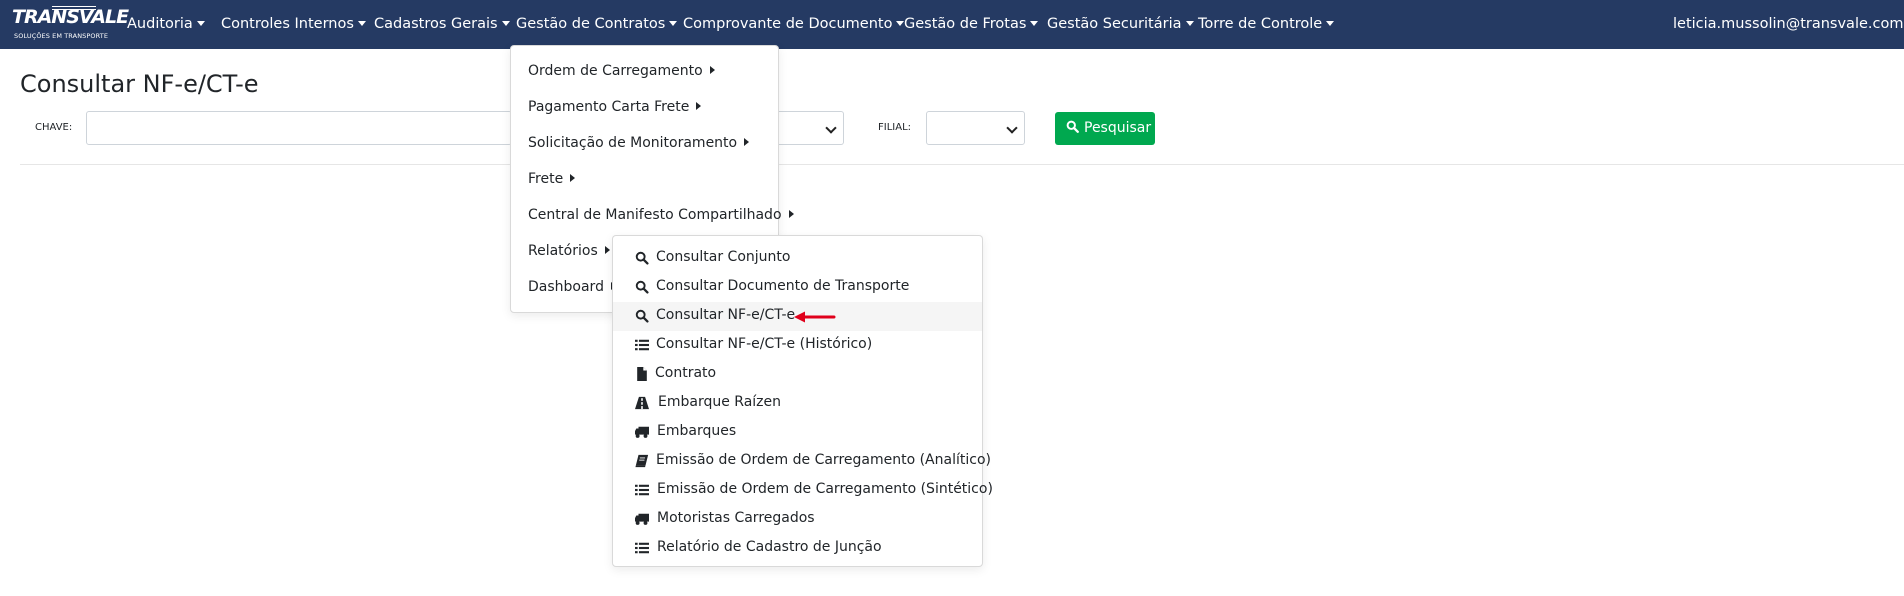 This screenshot has width=1904, height=596. I want to click on nav-label: Gestão de Contratos, so click(591, 24).